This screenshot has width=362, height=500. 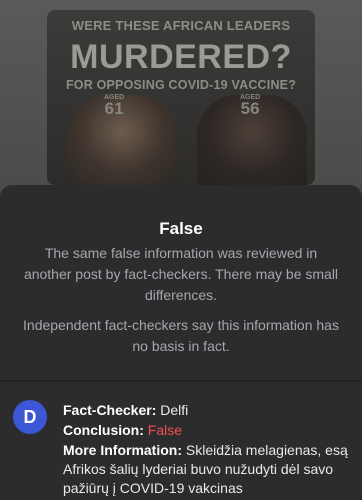 I want to click on verdict-title: False, so click(x=181, y=228).